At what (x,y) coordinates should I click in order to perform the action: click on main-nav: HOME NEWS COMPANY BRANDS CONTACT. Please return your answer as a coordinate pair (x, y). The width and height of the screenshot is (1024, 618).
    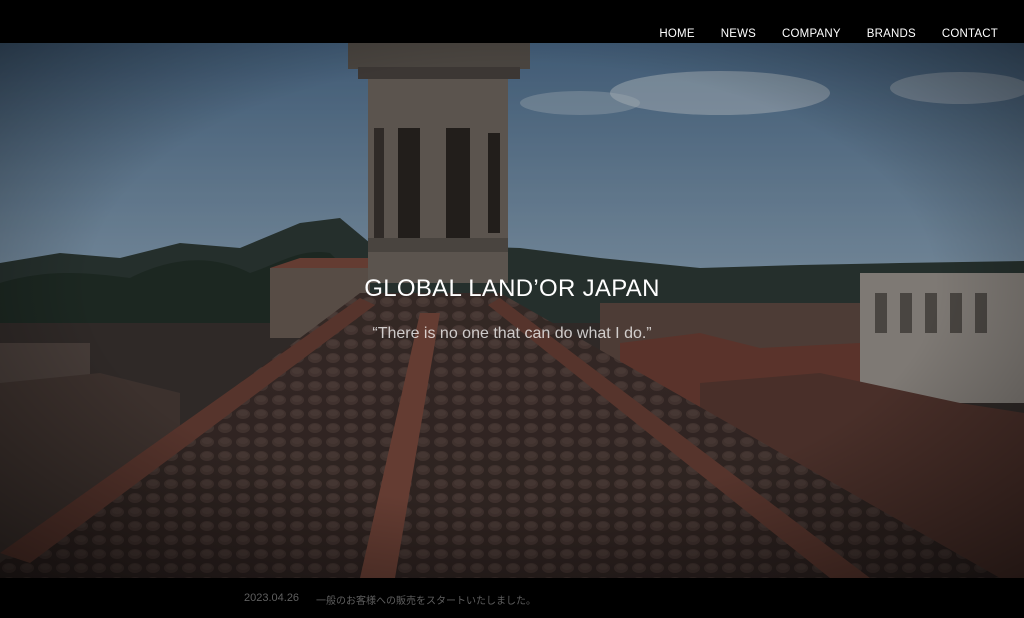
    Looking at the image, I should click on (828, 34).